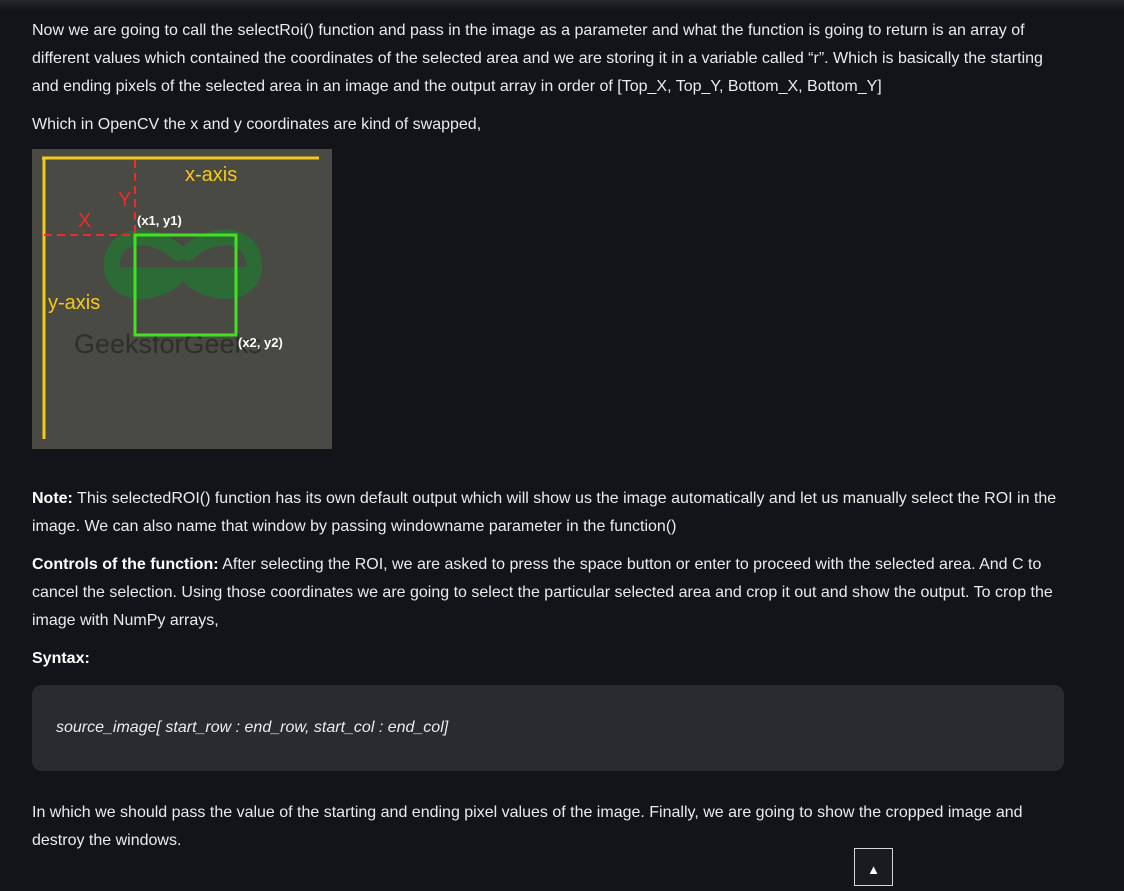 This screenshot has width=1124, height=891. I want to click on back-to-top-button: ▲, so click(873, 867).